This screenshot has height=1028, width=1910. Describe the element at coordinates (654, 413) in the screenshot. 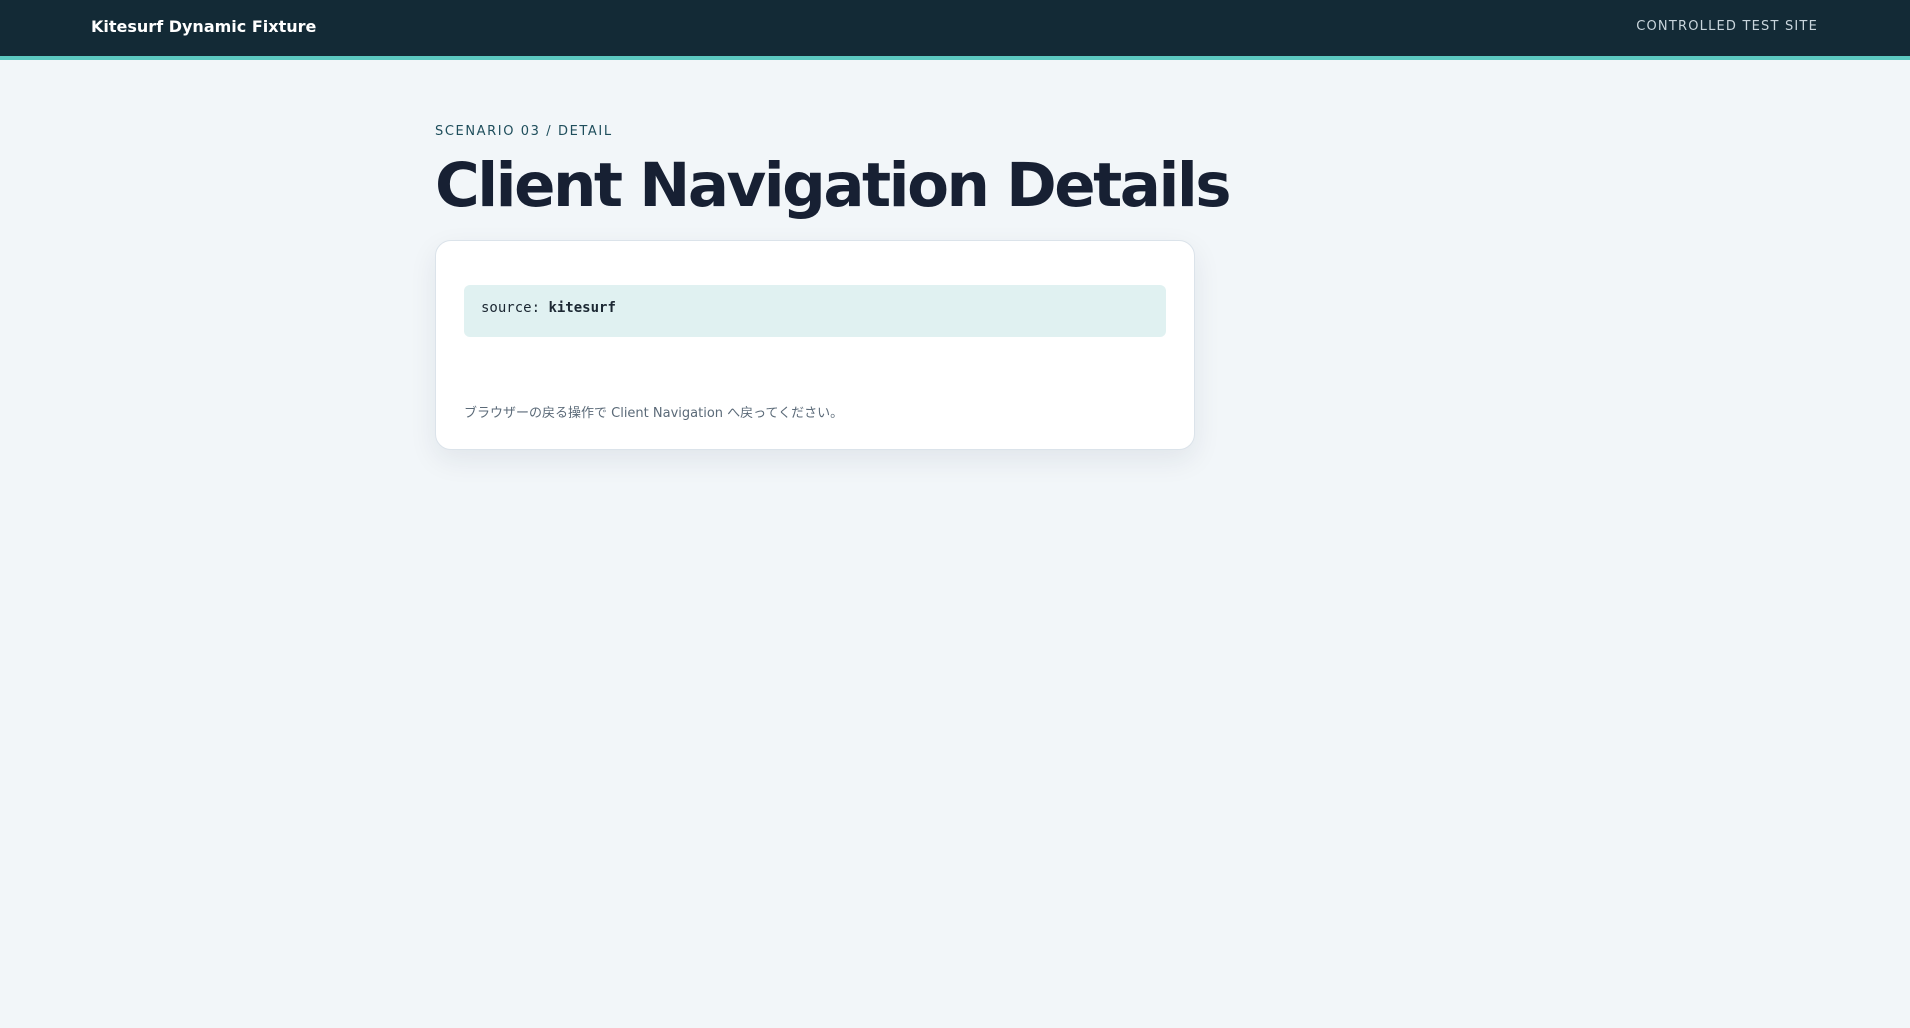

I see `back-navigation-hint: ブラウザーの戻る操作で Client Navigation へ戻ってください。` at that location.